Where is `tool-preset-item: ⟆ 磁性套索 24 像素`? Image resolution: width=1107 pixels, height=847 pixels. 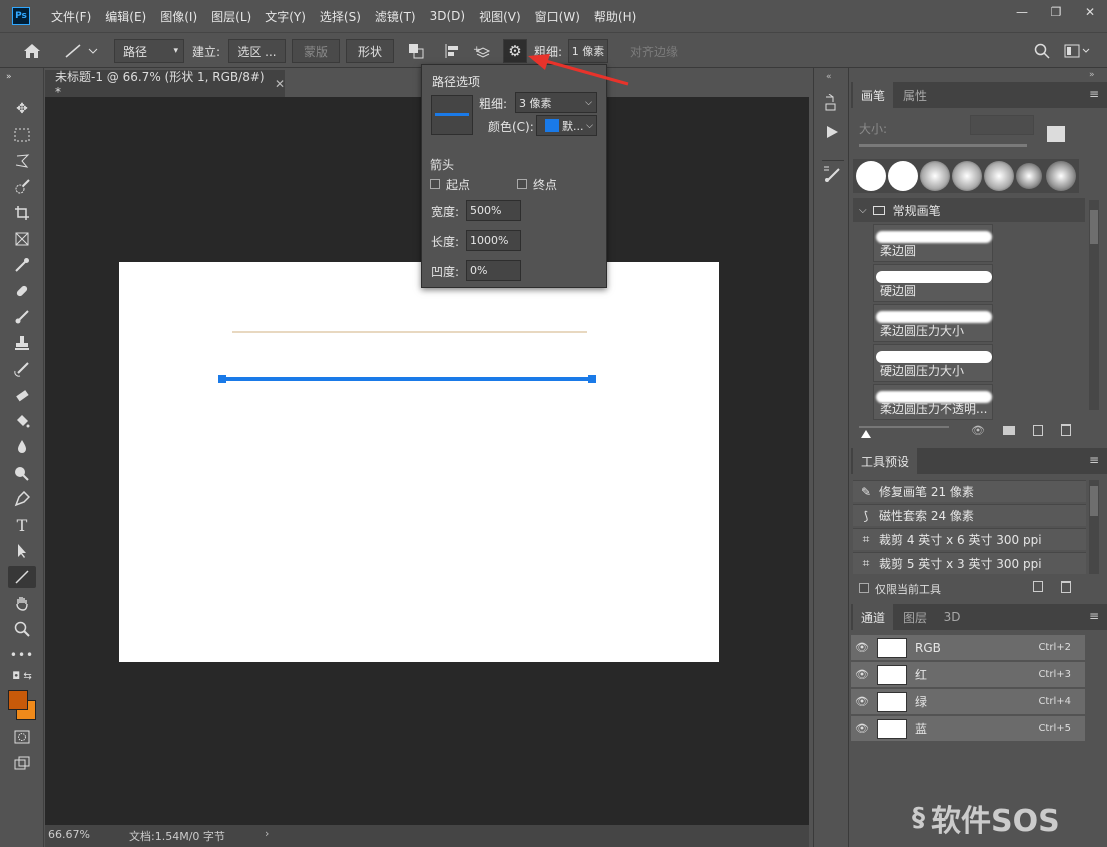
tool-preset-item: ⟆ 磁性套索 24 像素 is located at coordinates (969, 515).